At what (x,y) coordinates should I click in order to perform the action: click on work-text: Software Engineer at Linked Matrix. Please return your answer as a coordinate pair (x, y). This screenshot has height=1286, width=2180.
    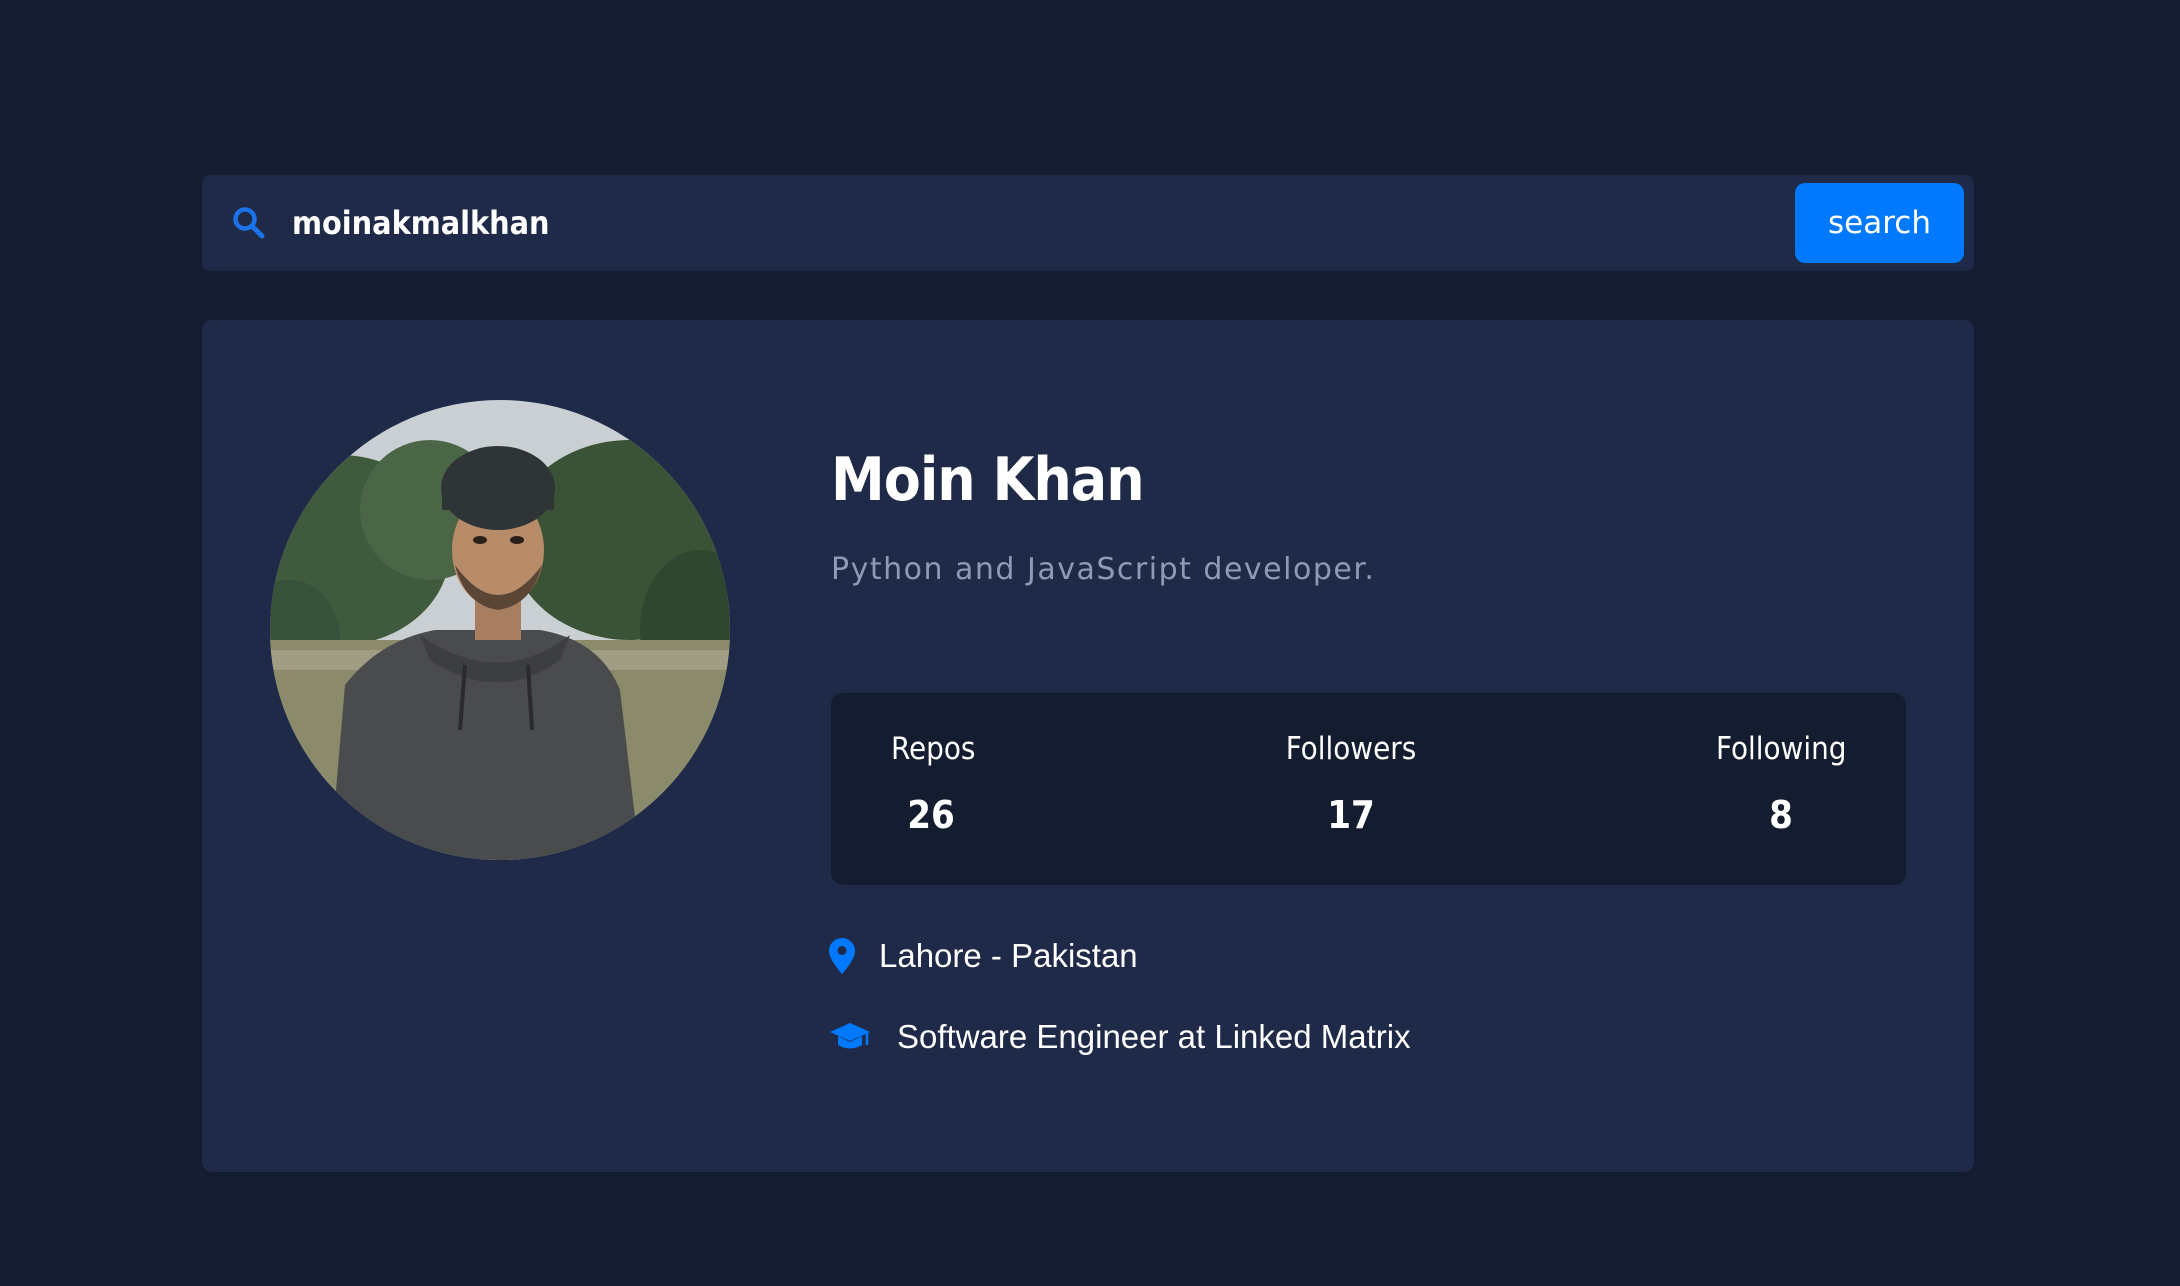
    Looking at the image, I should click on (1154, 1036).